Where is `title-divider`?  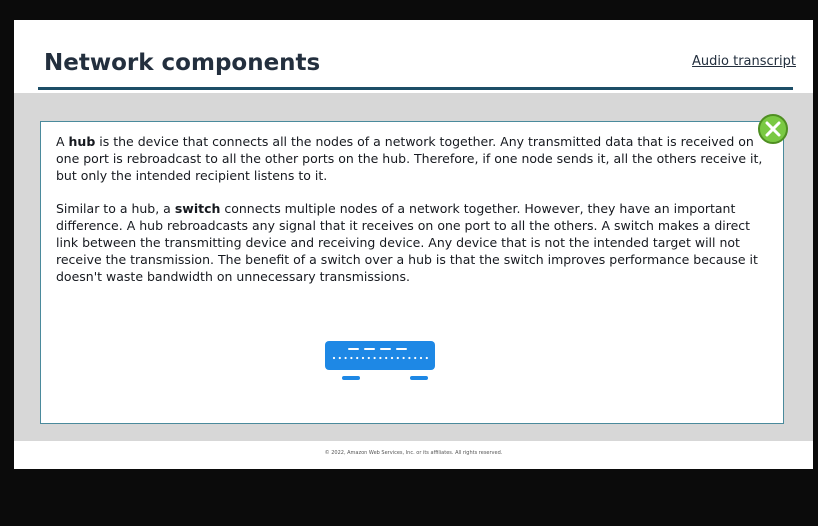
title-divider is located at coordinates (415, 88).